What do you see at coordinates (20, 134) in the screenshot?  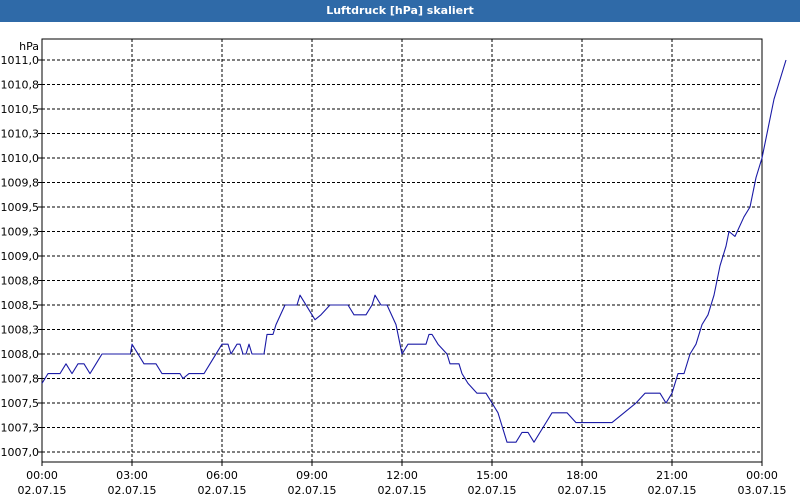 I see `y-tick-label: 1010,3` at bounding box center [20, 134].